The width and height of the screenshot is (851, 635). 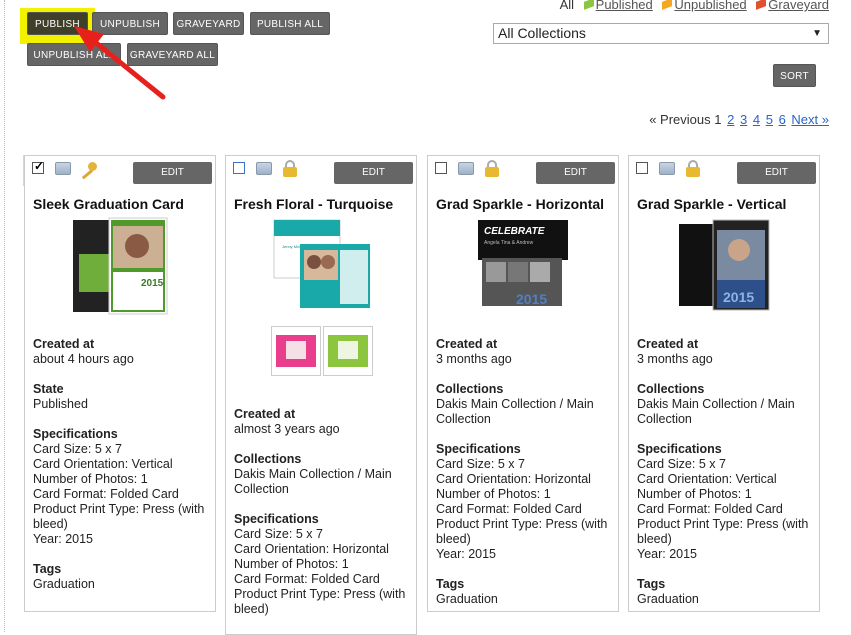 I want to click on thumb-sub: Angela Tina & Andrew, so click(x=509, y=243).